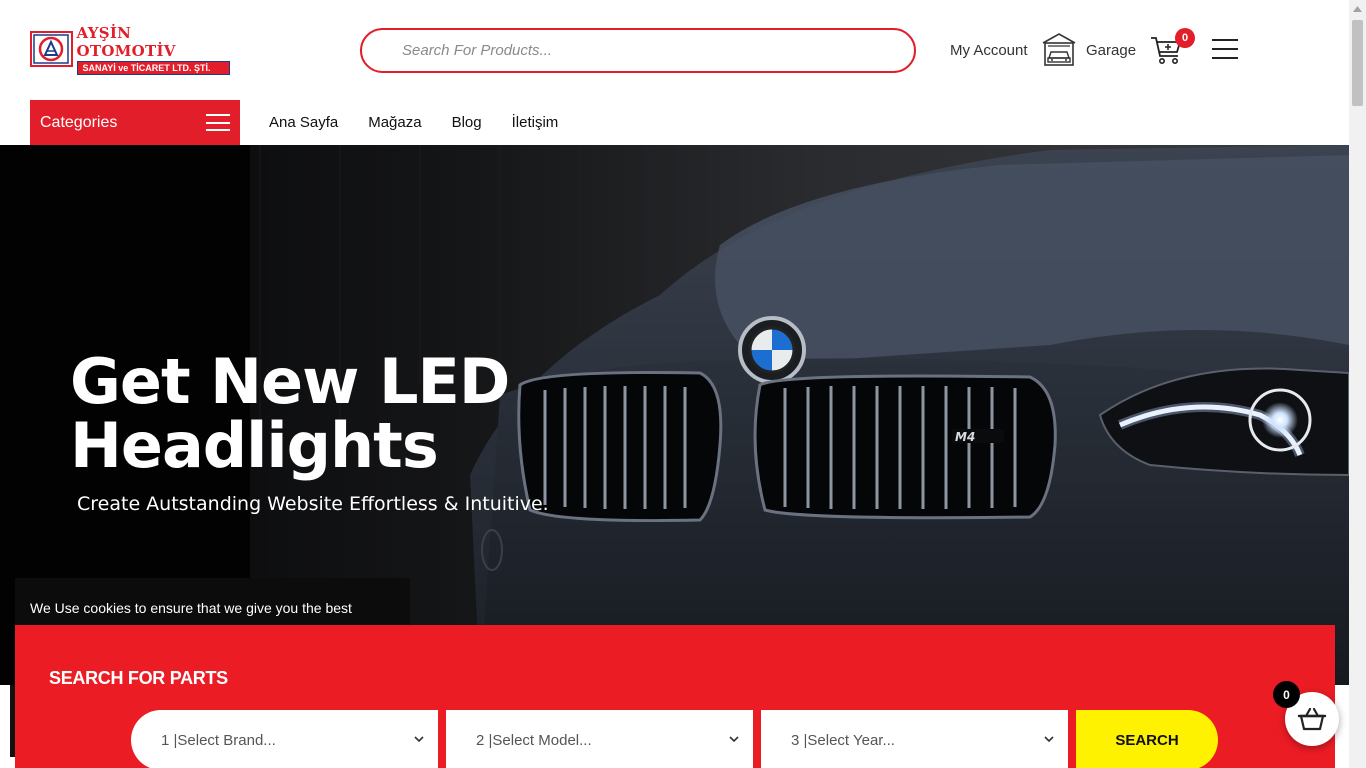 This screenshot has width=1366, height=768. What do you see at coordinates (1147, 739) in the screenshot?
I see `parts-search-button: SEARCH` at bounding box center [1147, 739].